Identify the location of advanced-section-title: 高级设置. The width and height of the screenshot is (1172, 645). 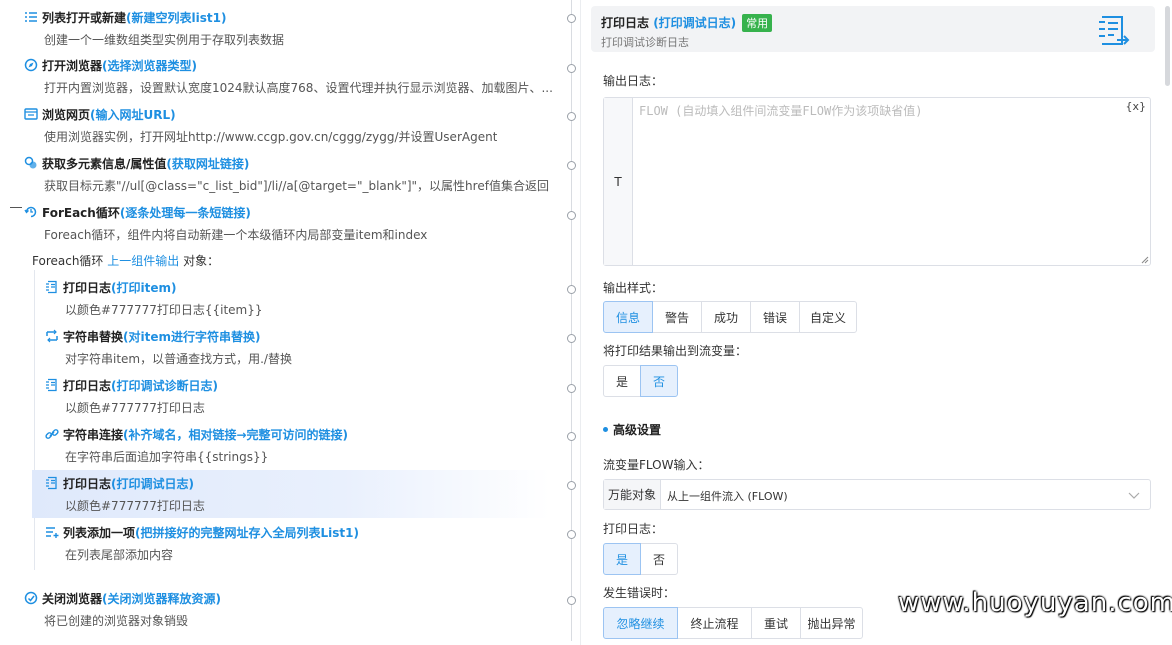
(632, 429).